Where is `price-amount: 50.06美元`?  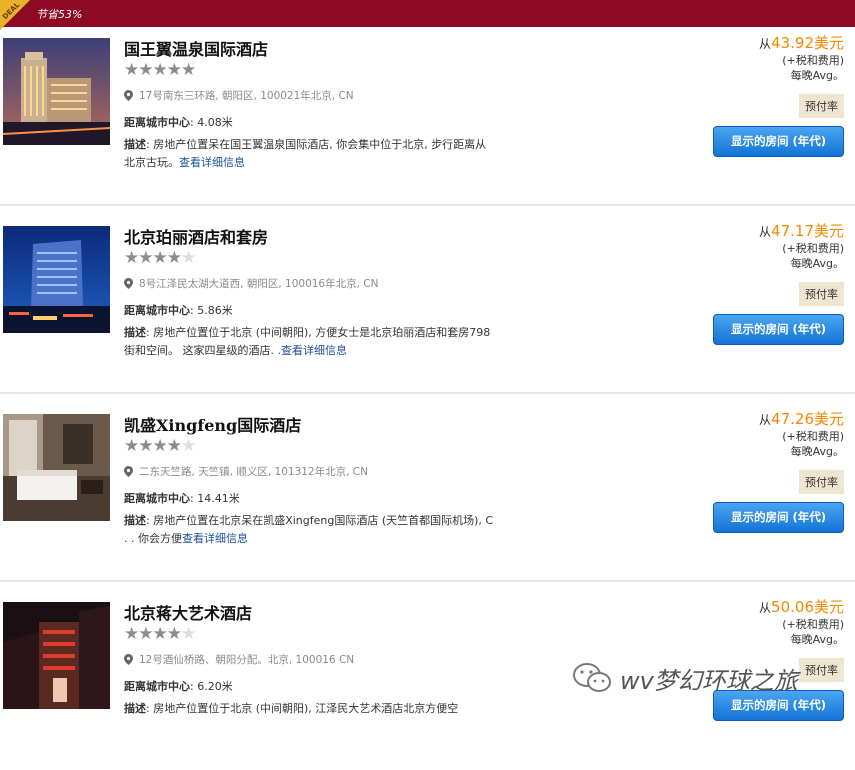 price-amount: 50.06美元 is located at coordinates (807, 607).